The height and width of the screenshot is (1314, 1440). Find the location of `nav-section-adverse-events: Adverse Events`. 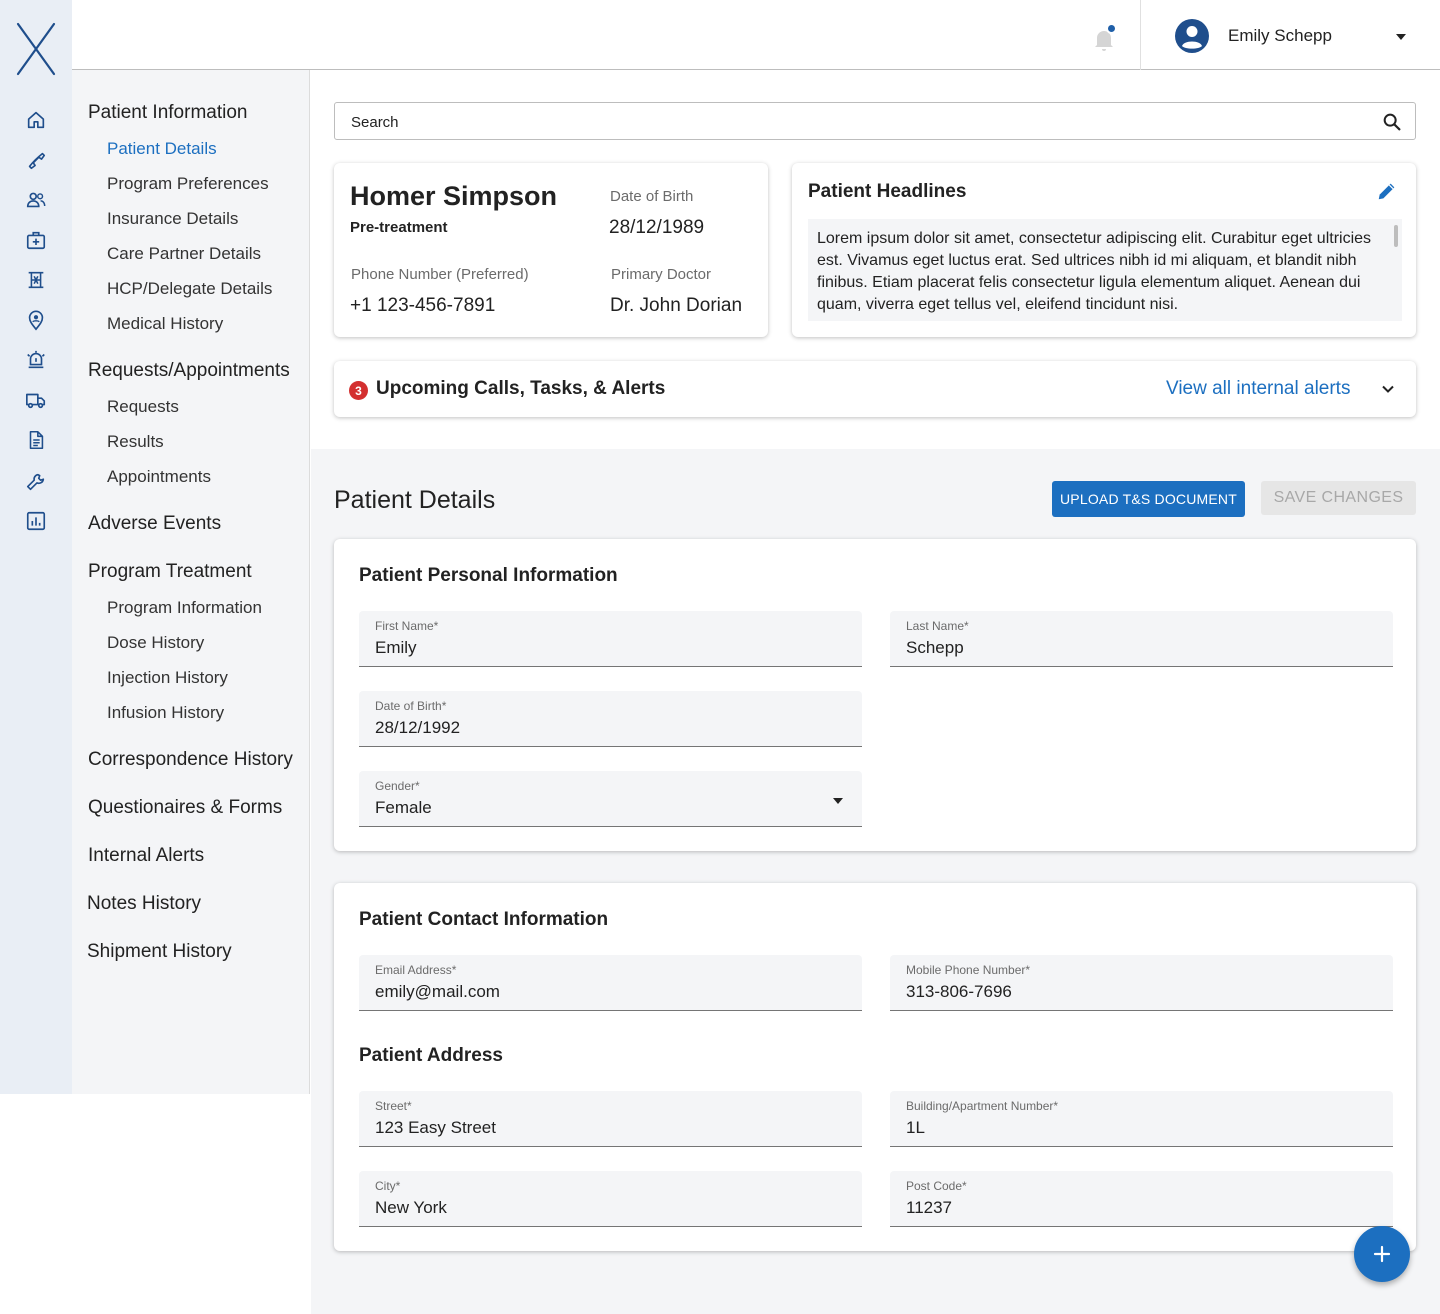

nav-section-adverse-events: Adverse Events is located at coordinates (154, 524).